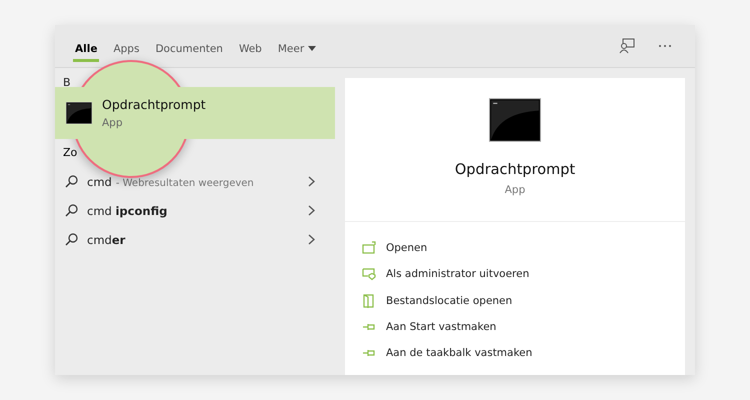  I want to click on suggestion-item: cmder, so click(195, 239).